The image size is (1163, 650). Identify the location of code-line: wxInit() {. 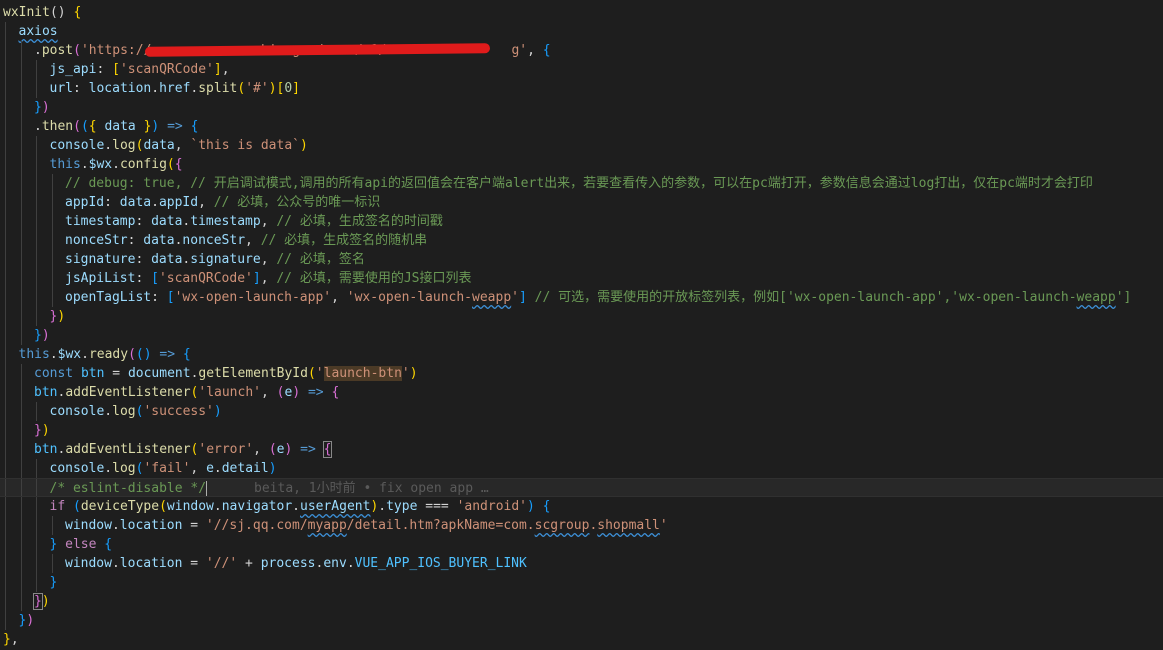
(581, 12).